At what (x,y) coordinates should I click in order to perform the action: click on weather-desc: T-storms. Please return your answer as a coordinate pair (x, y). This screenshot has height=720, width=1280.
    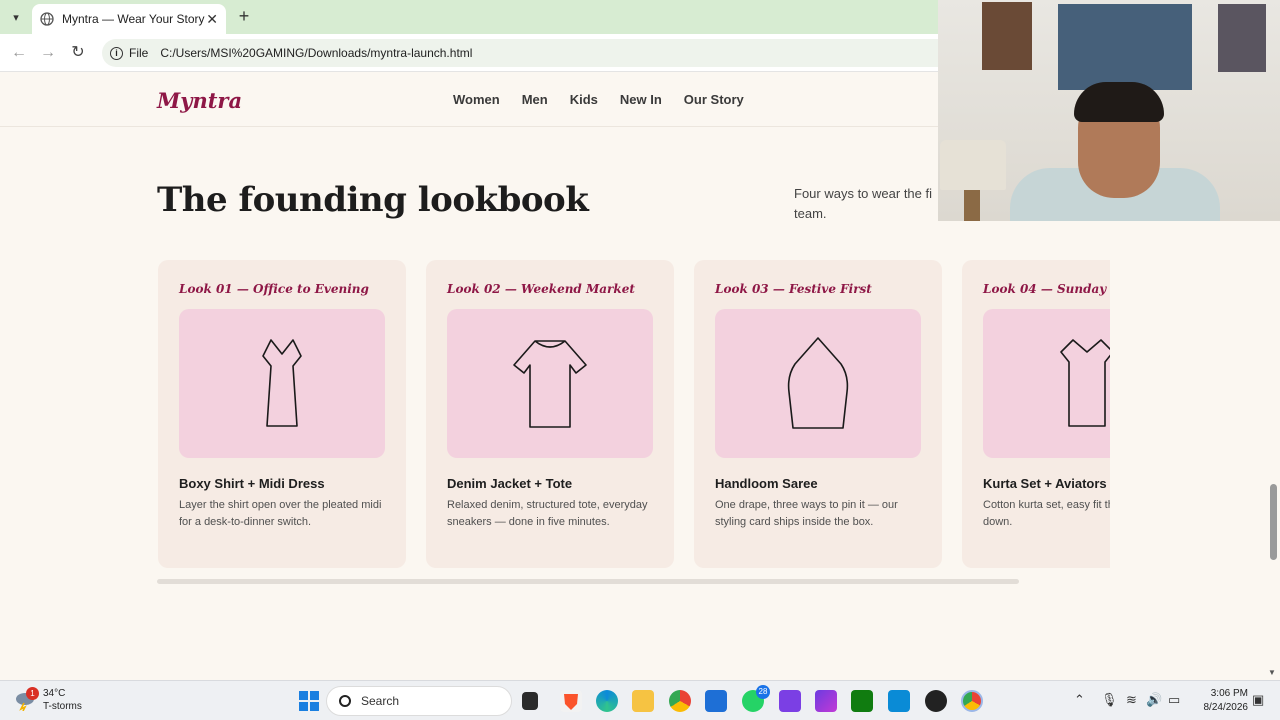
    Looking at the image, I should click on (62, 706).